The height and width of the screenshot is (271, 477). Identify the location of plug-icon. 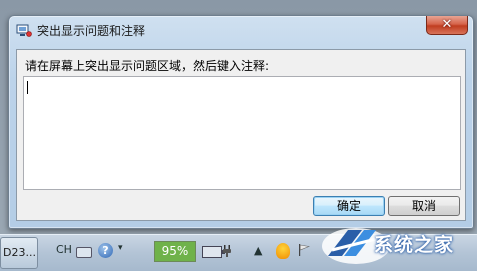
(227, 251).